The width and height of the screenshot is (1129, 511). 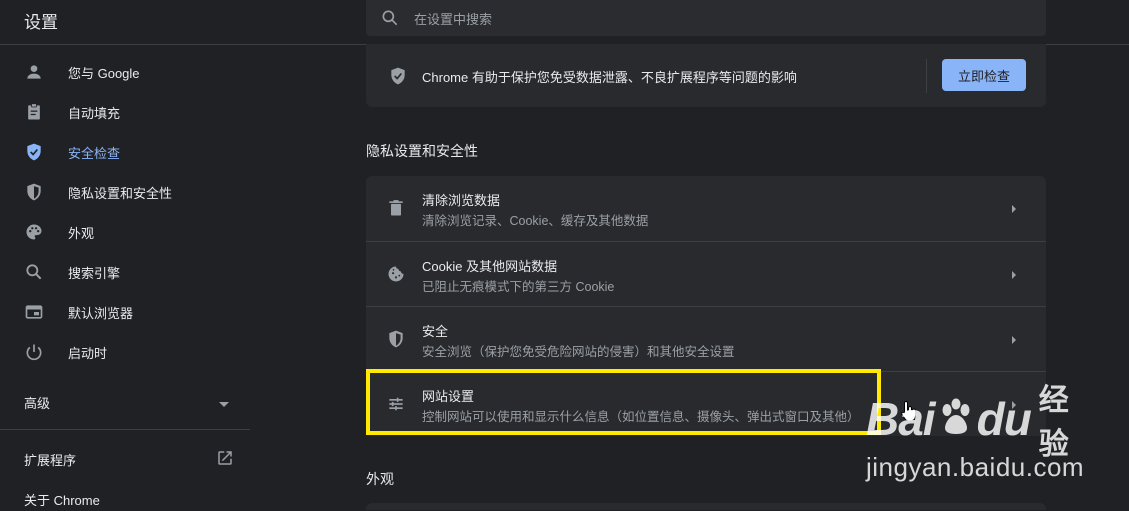 What do you see at coordinates (94, 113) in the screenshot?
I see `sidebar-item-label: 自动填充` at bounding box center [94, 113].